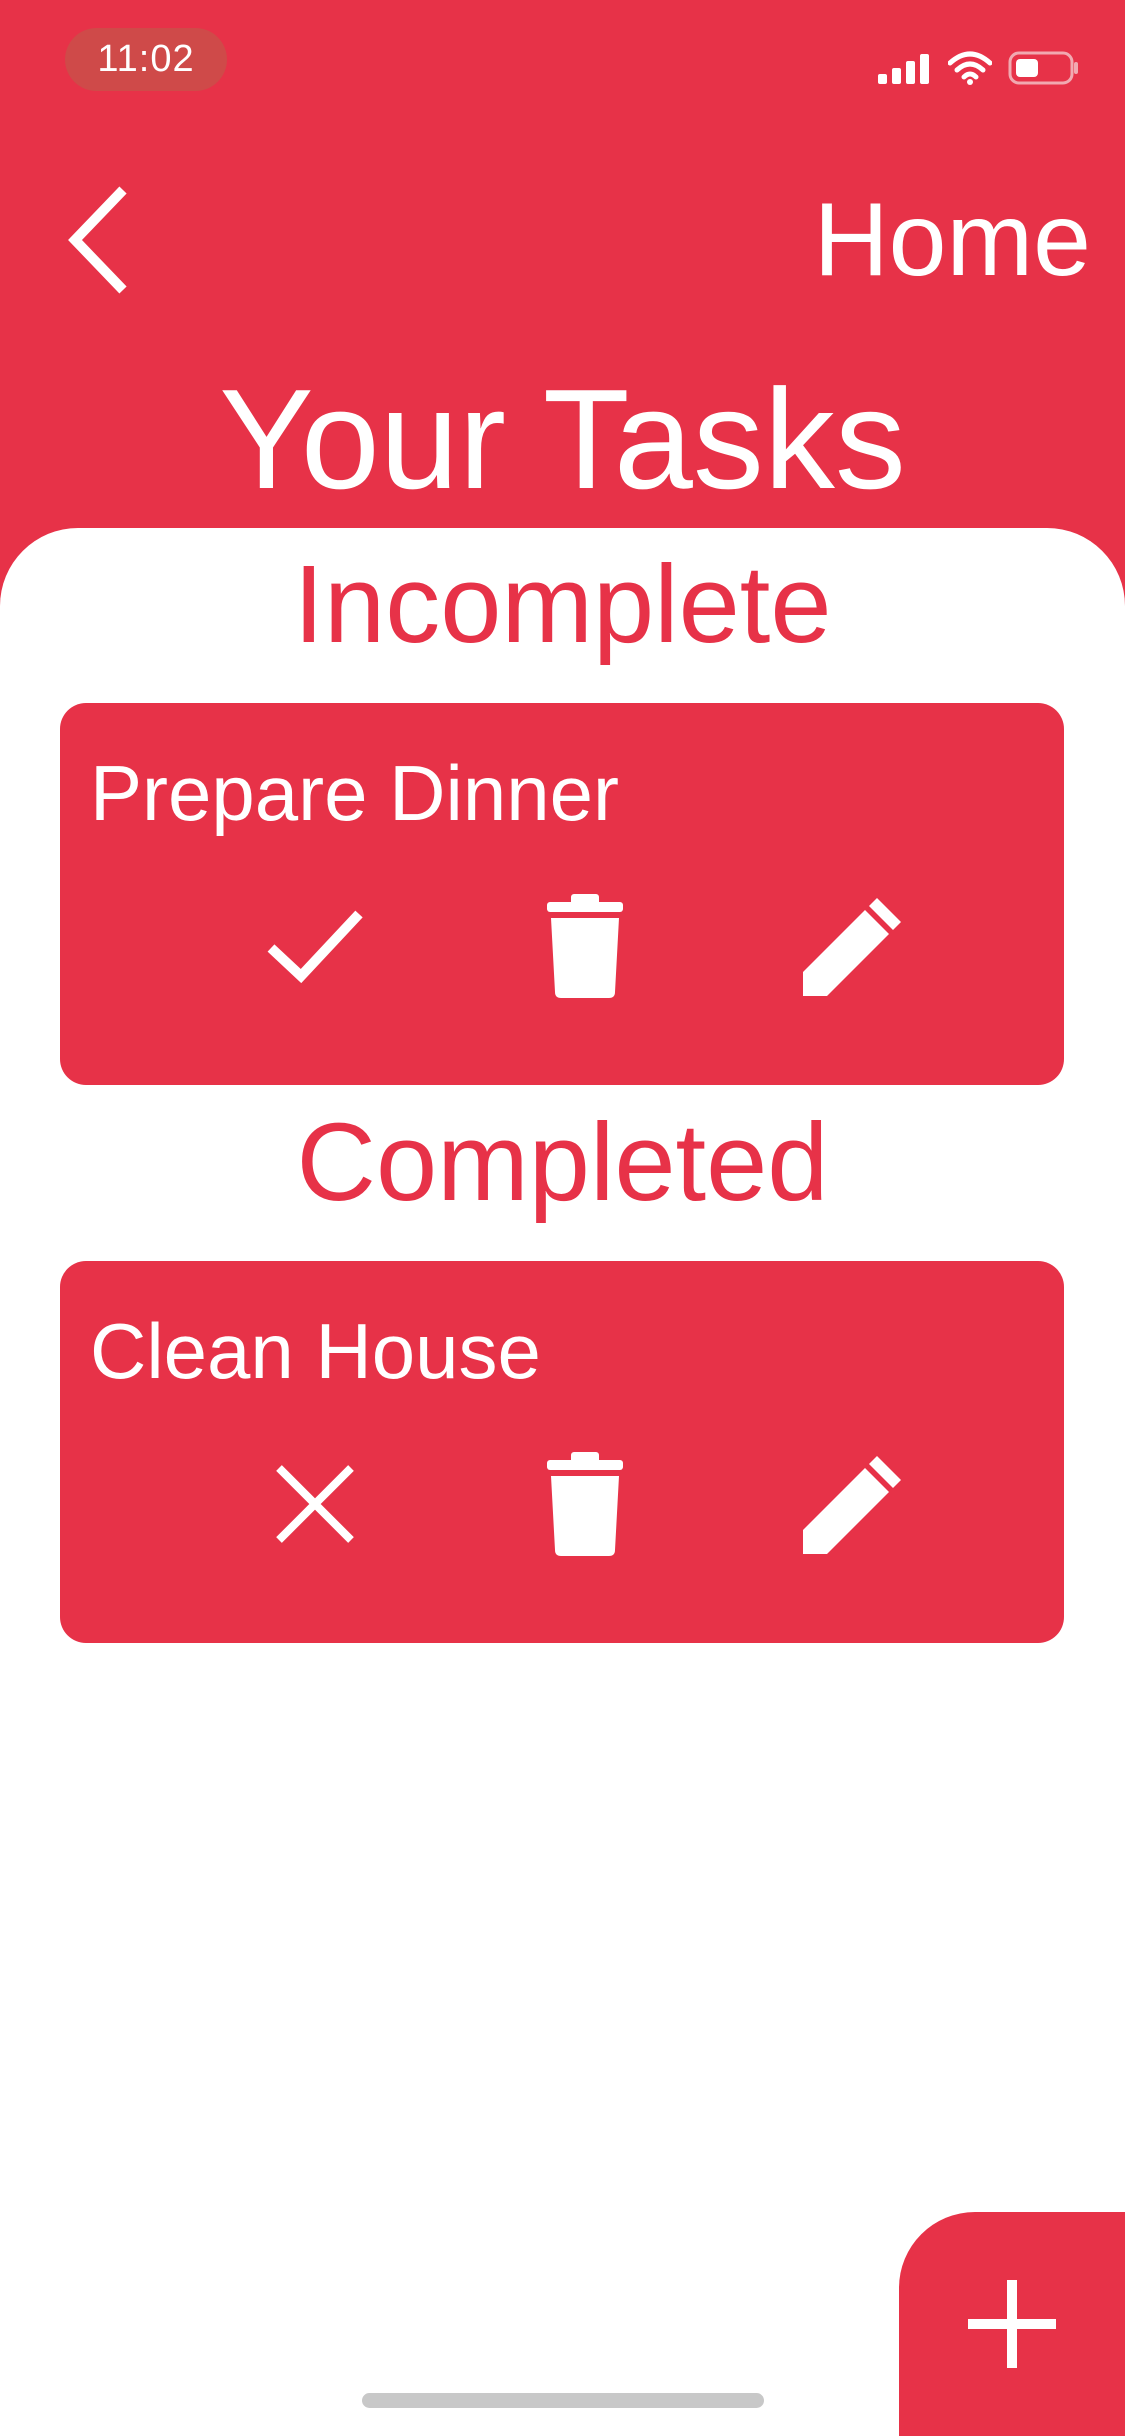  Describe the element at coordinates (562, 604) in the screenshot. I see `incomplete-heading: Incomplete` at that location.